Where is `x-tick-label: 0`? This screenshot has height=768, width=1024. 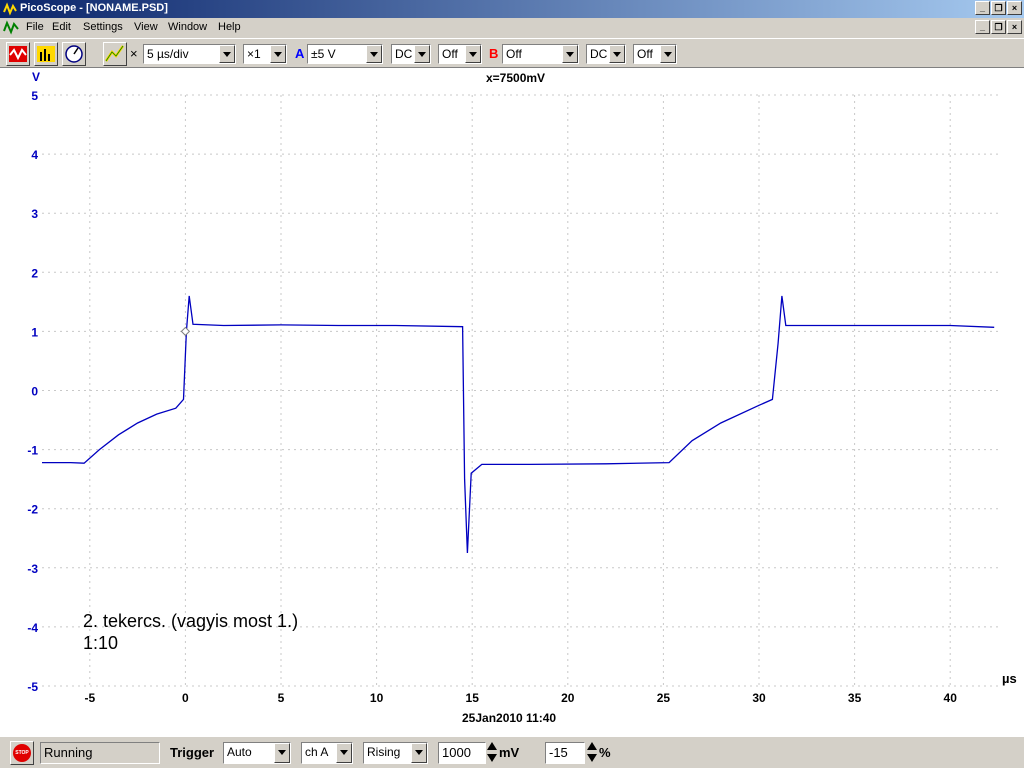
x-tick-label: 0 is located at coordinates (185, 698).